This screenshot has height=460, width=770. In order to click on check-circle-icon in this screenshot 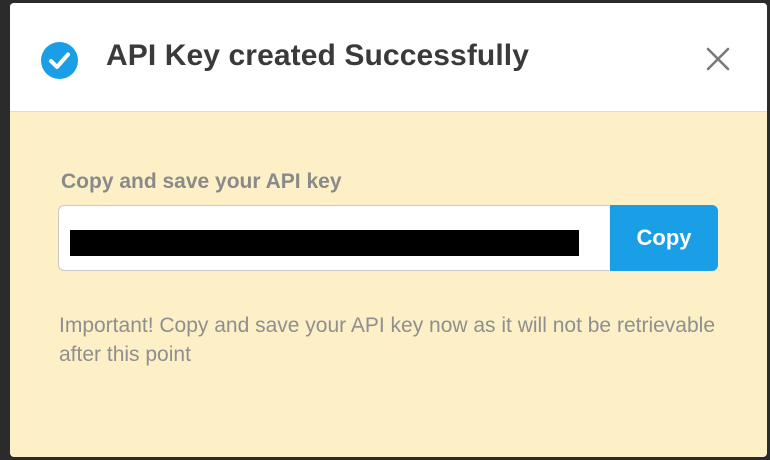, I will do `click(59, 60)`.